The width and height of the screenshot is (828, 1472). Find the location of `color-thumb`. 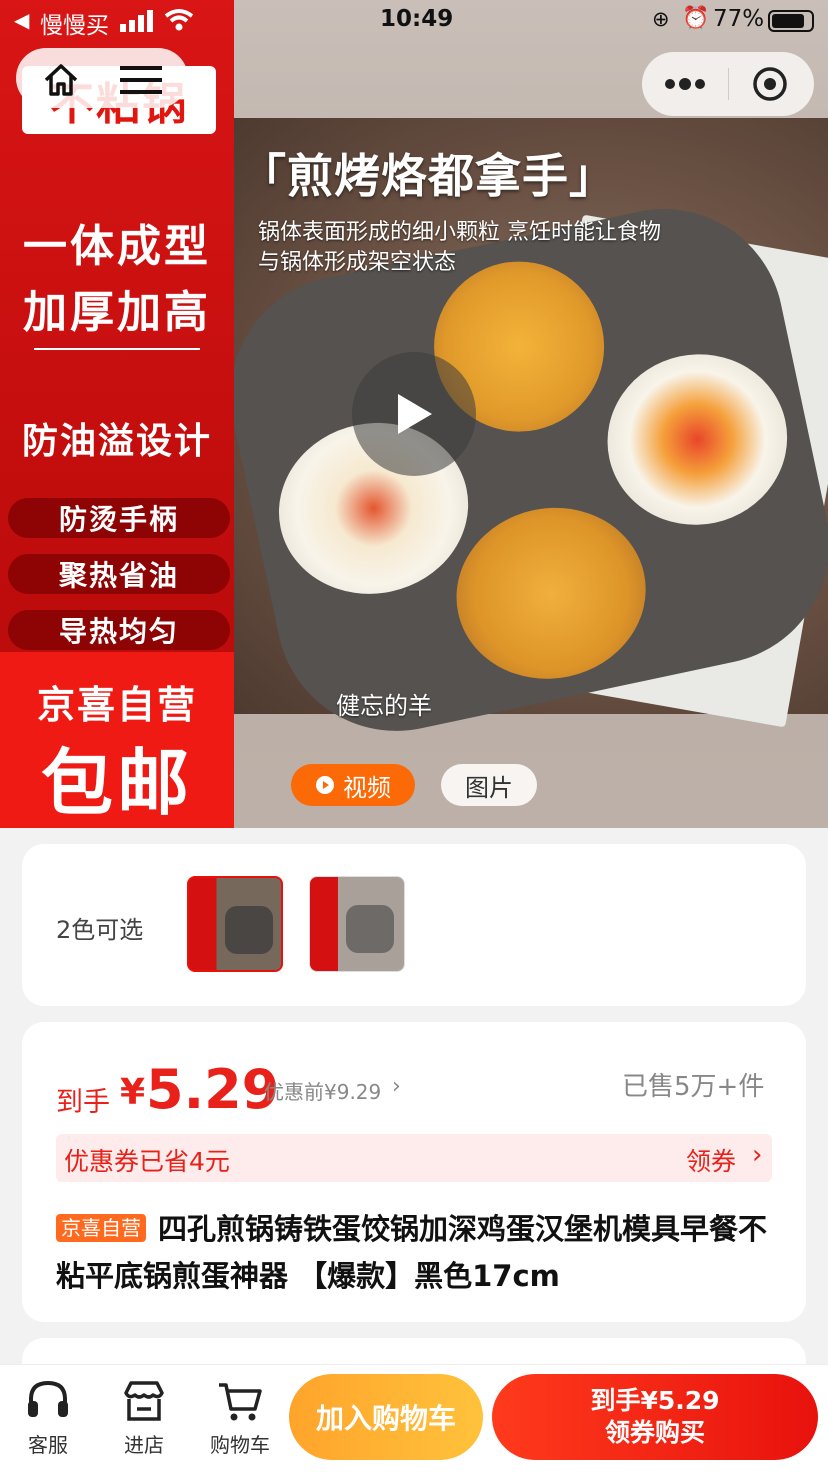

color-thumb is located at coordinates (357, 924).